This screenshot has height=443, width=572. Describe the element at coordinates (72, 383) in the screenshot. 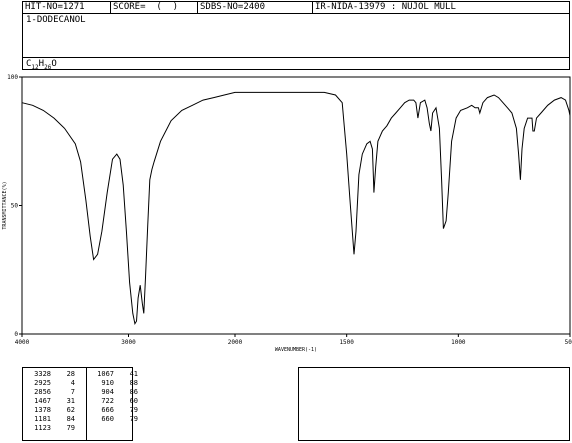

I see `peak-transmittance: 4` at that location.